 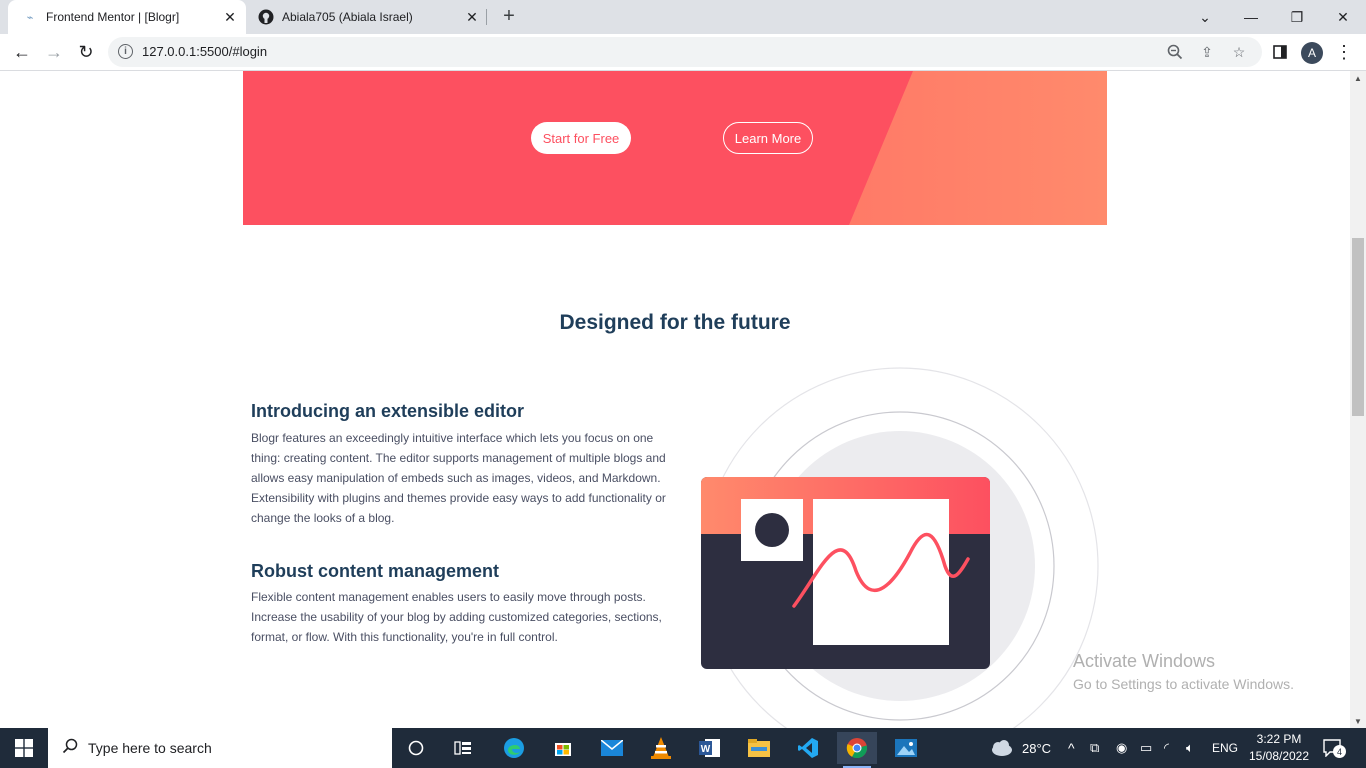 I want to click on close-window-button: ✕, so click(x=1343, y=17).